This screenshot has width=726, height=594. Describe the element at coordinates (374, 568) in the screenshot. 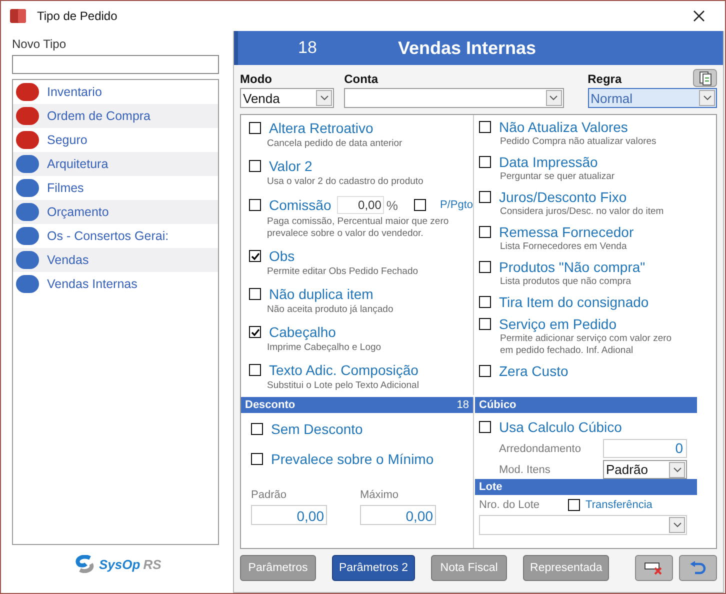

I see `tab: Parâmetros 2` at that location.